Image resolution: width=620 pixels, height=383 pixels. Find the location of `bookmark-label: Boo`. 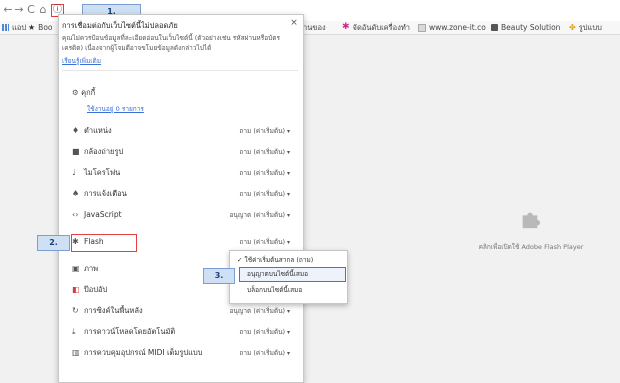

bookmark-label: Boo is located at coordinates (45, 27).